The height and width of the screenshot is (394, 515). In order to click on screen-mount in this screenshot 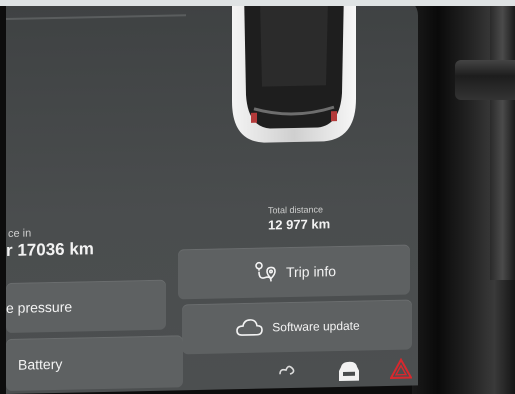, I will do `click(485, 80)`.